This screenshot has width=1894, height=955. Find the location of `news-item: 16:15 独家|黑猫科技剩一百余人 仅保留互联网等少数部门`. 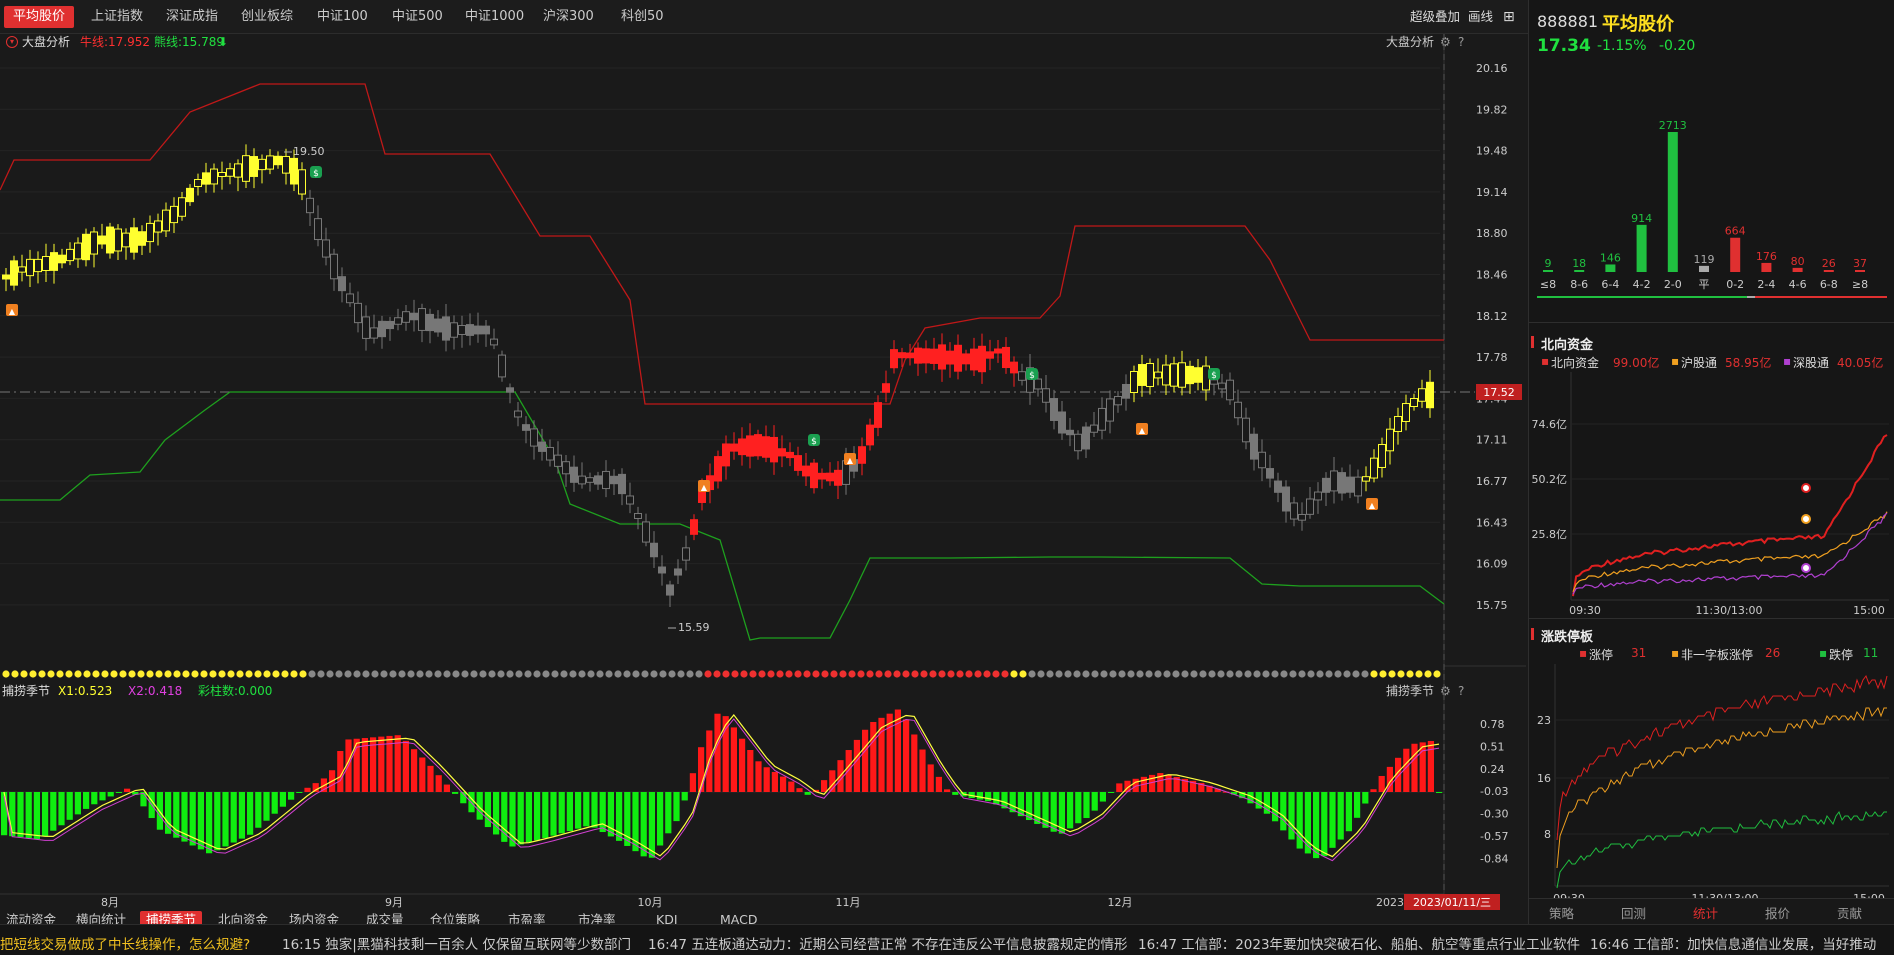

news-item: 16:15 独家|黑猫科技剩一百余人 仅保留互联网等少数部门 is located at coordinates (456, 943).